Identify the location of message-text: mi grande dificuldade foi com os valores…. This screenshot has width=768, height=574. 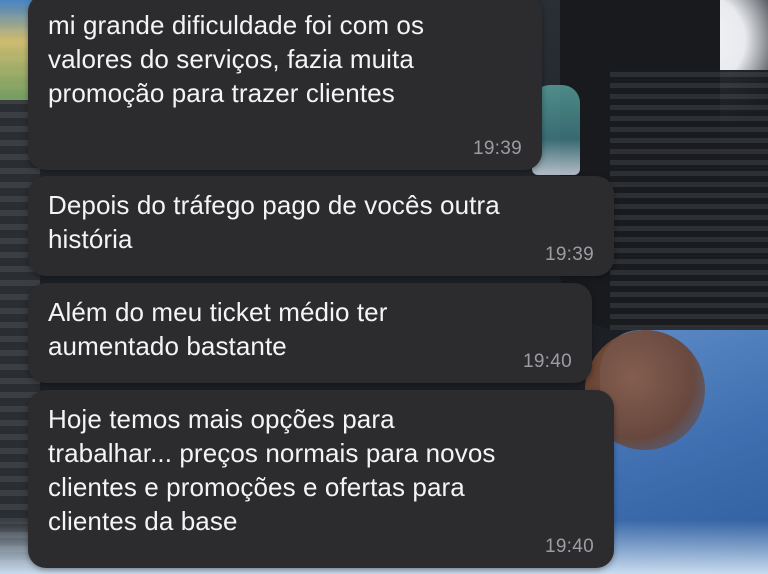
(236, 59).